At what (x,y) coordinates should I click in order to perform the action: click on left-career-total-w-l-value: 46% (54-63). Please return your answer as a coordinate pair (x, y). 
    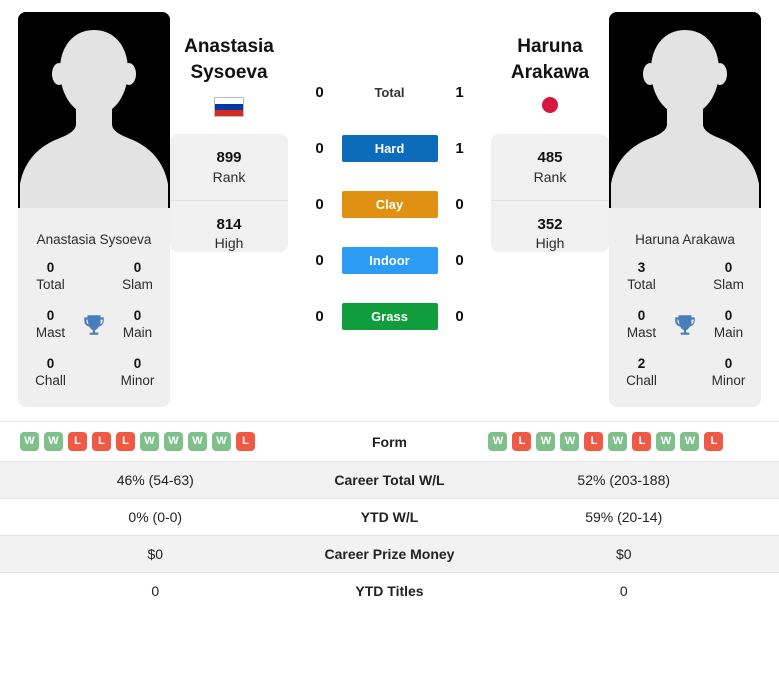
    Looking at the image, I should click on (155, 480).